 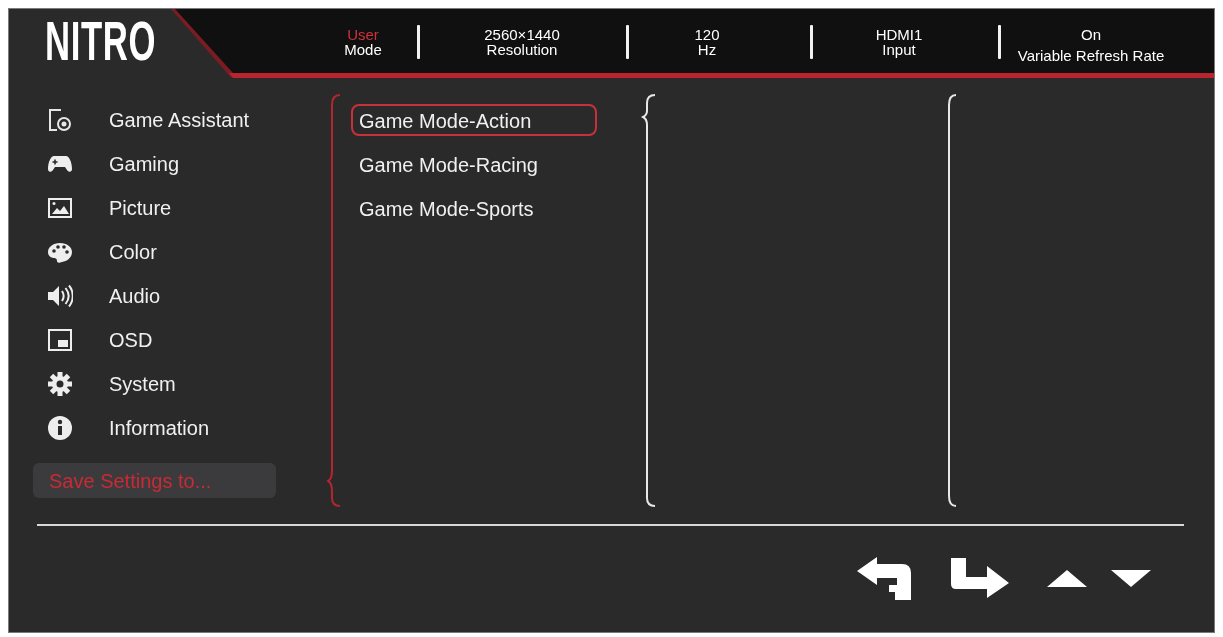 What do you see at coordinates (109, 208) in the screenshot?
I see `menu-item: Picture` at bounding box center [109, 208].